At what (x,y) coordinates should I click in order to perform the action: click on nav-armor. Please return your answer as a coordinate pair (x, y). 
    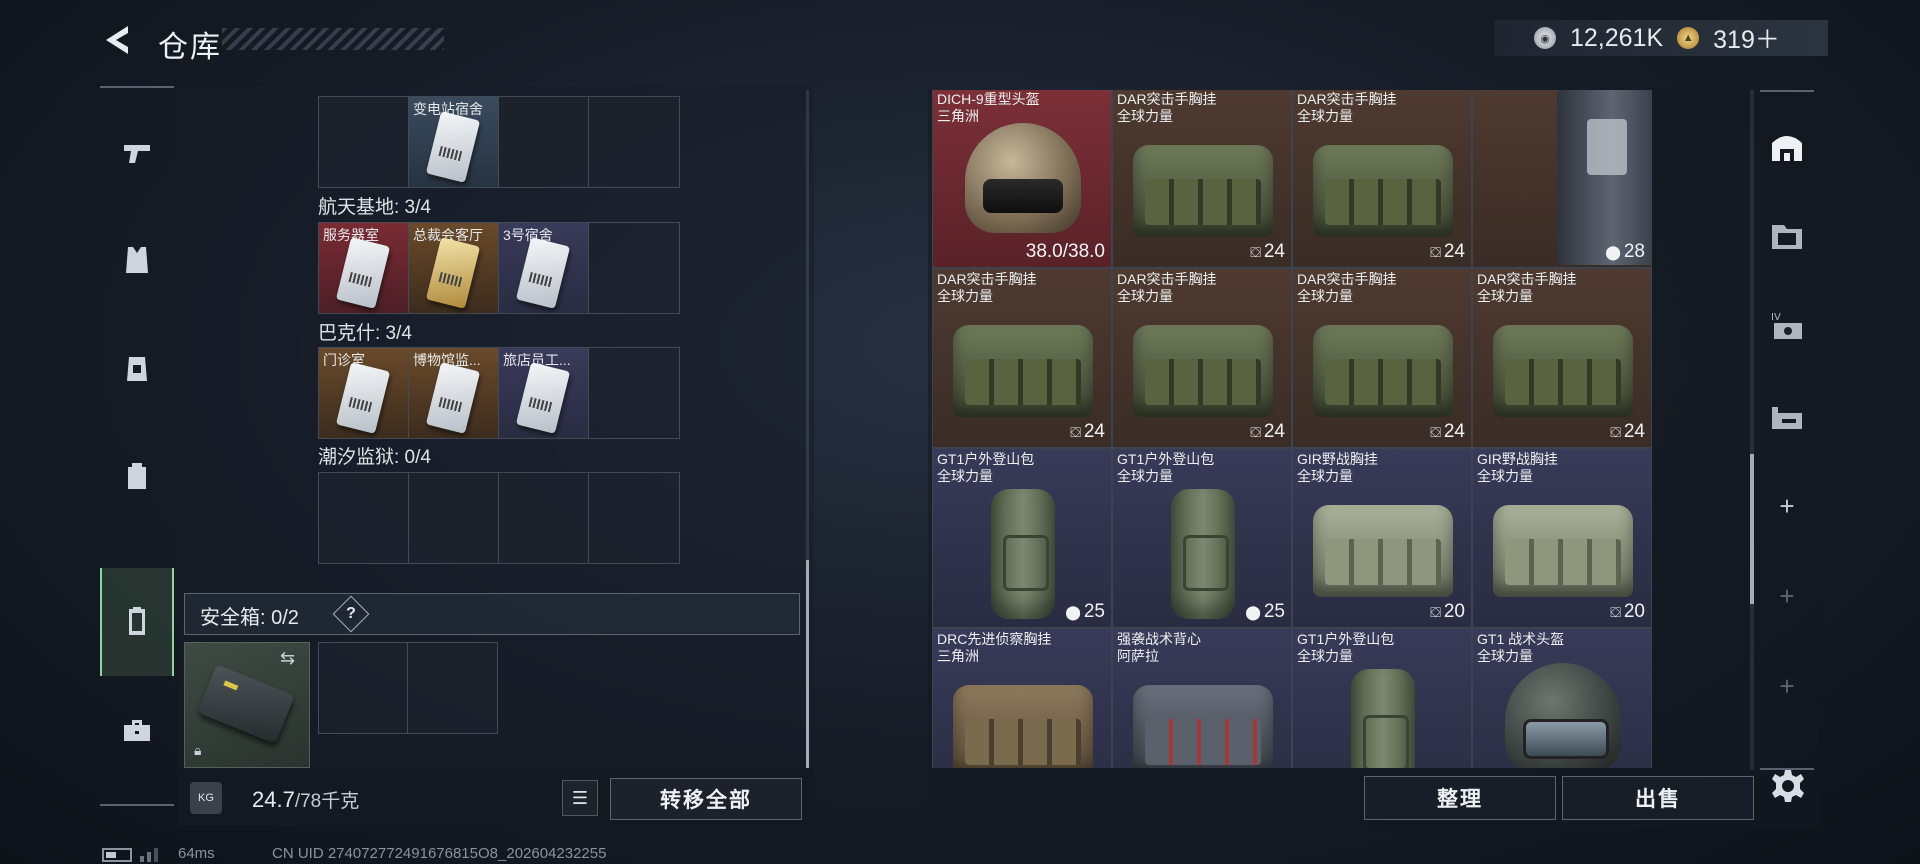
    Looking at the image, I should click on (137, 260).